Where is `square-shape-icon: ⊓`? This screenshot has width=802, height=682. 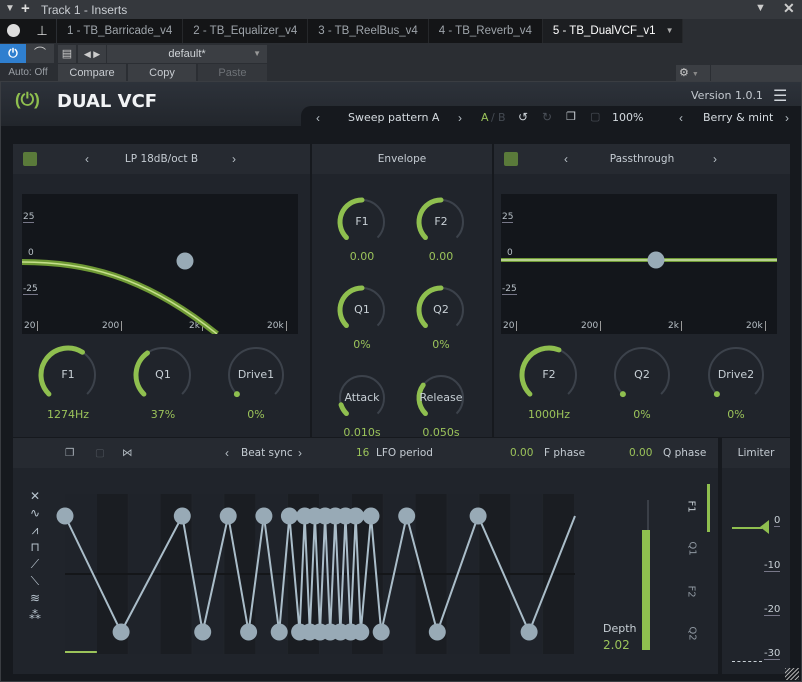
square-shape-icon: ⊓ is located at coordinates (35, 547).